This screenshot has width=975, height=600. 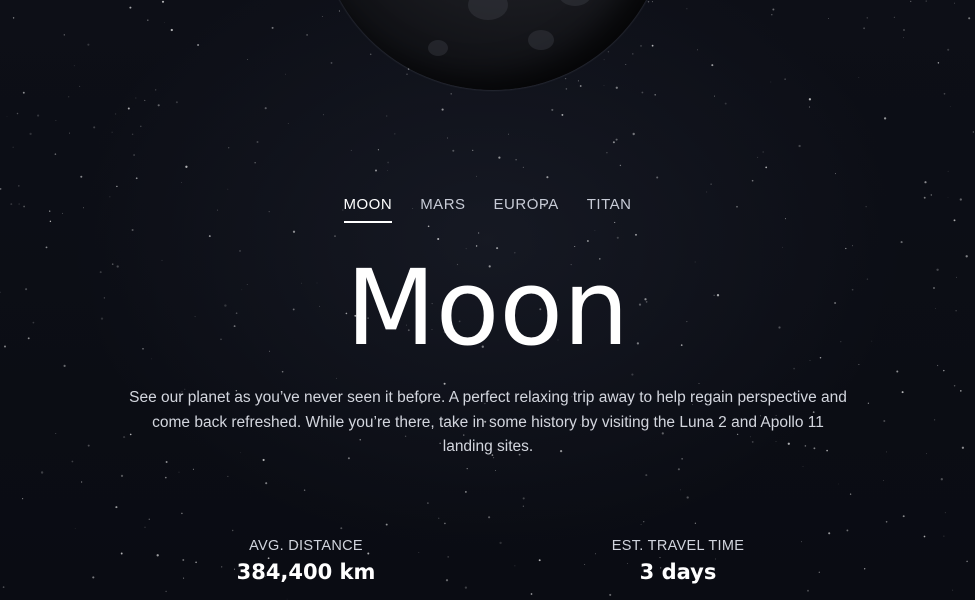 What do you see at coordinates (609, 209) in the screenshot?
I see `tab-titan: TITAN` at bounding box center [609, 209].